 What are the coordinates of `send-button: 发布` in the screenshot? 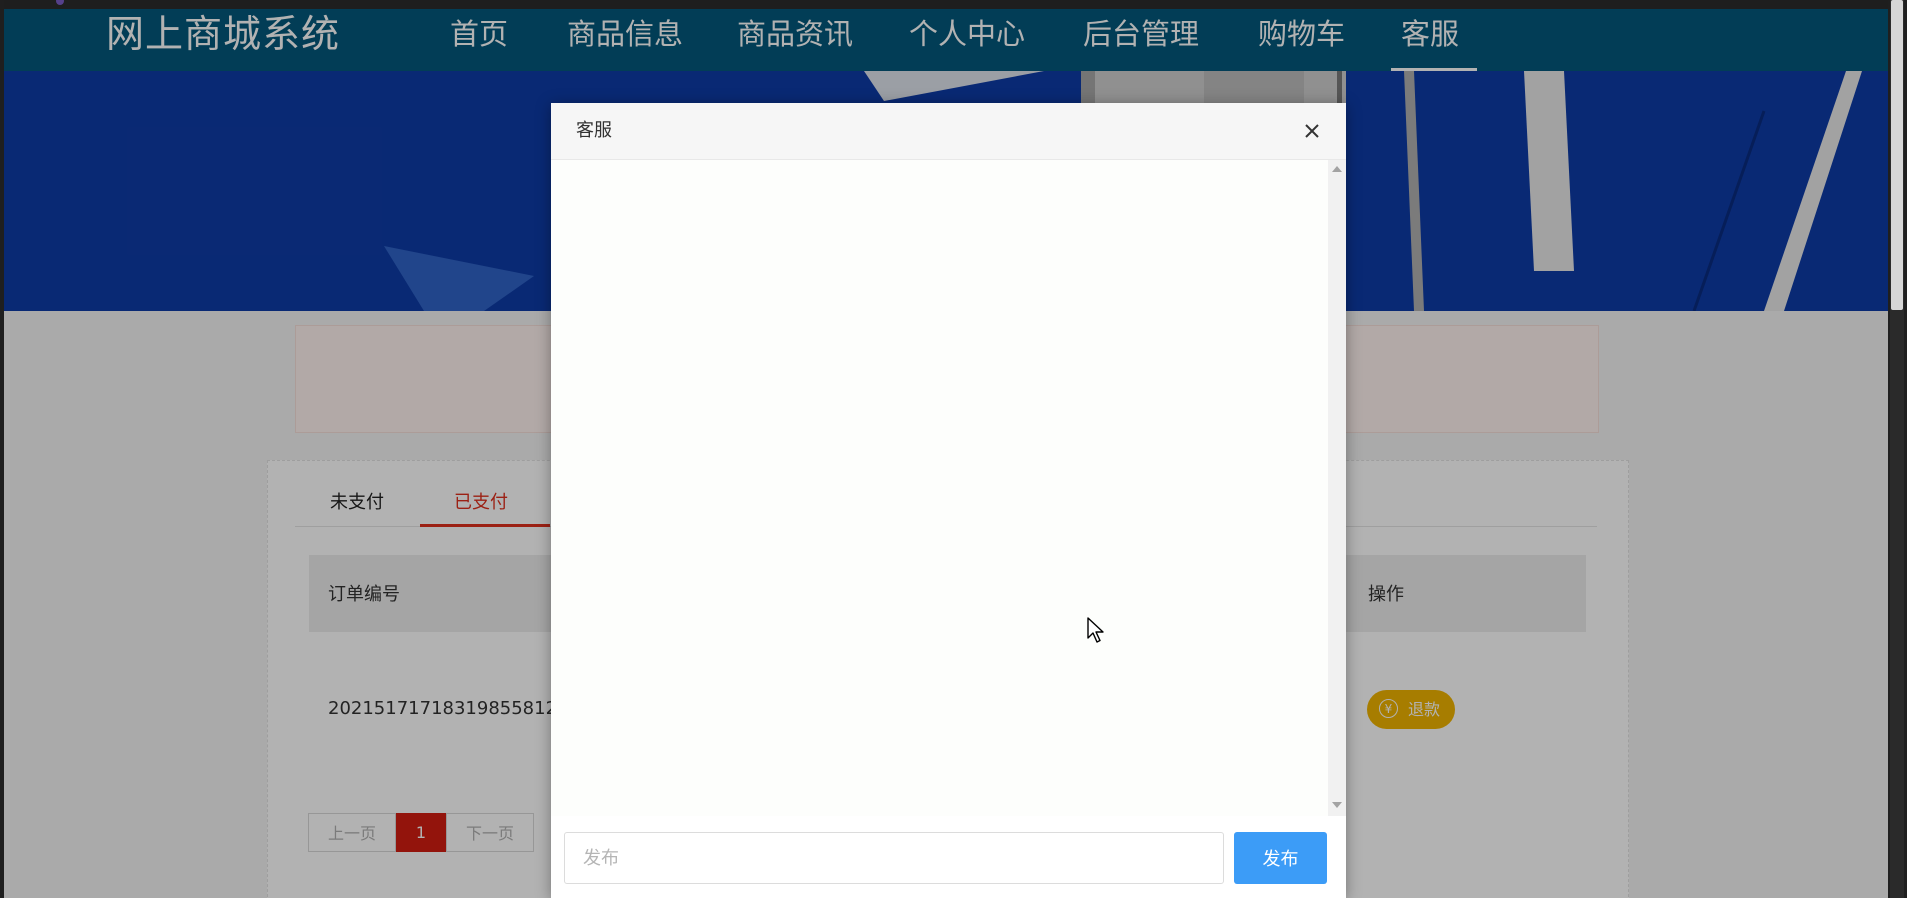 It's located at (1280, 858).